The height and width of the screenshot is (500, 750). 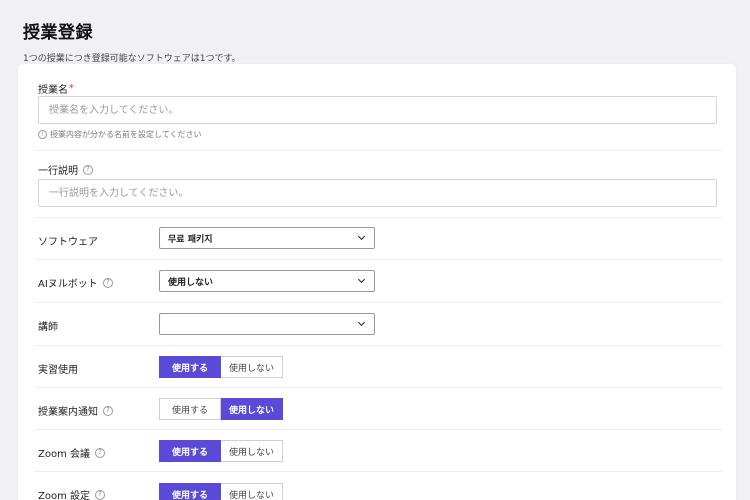 What do you see at coordinates (267, 281) in the screenshot?
I see `ai-bot-select: 使用しない` at bounding box center [267, 281].